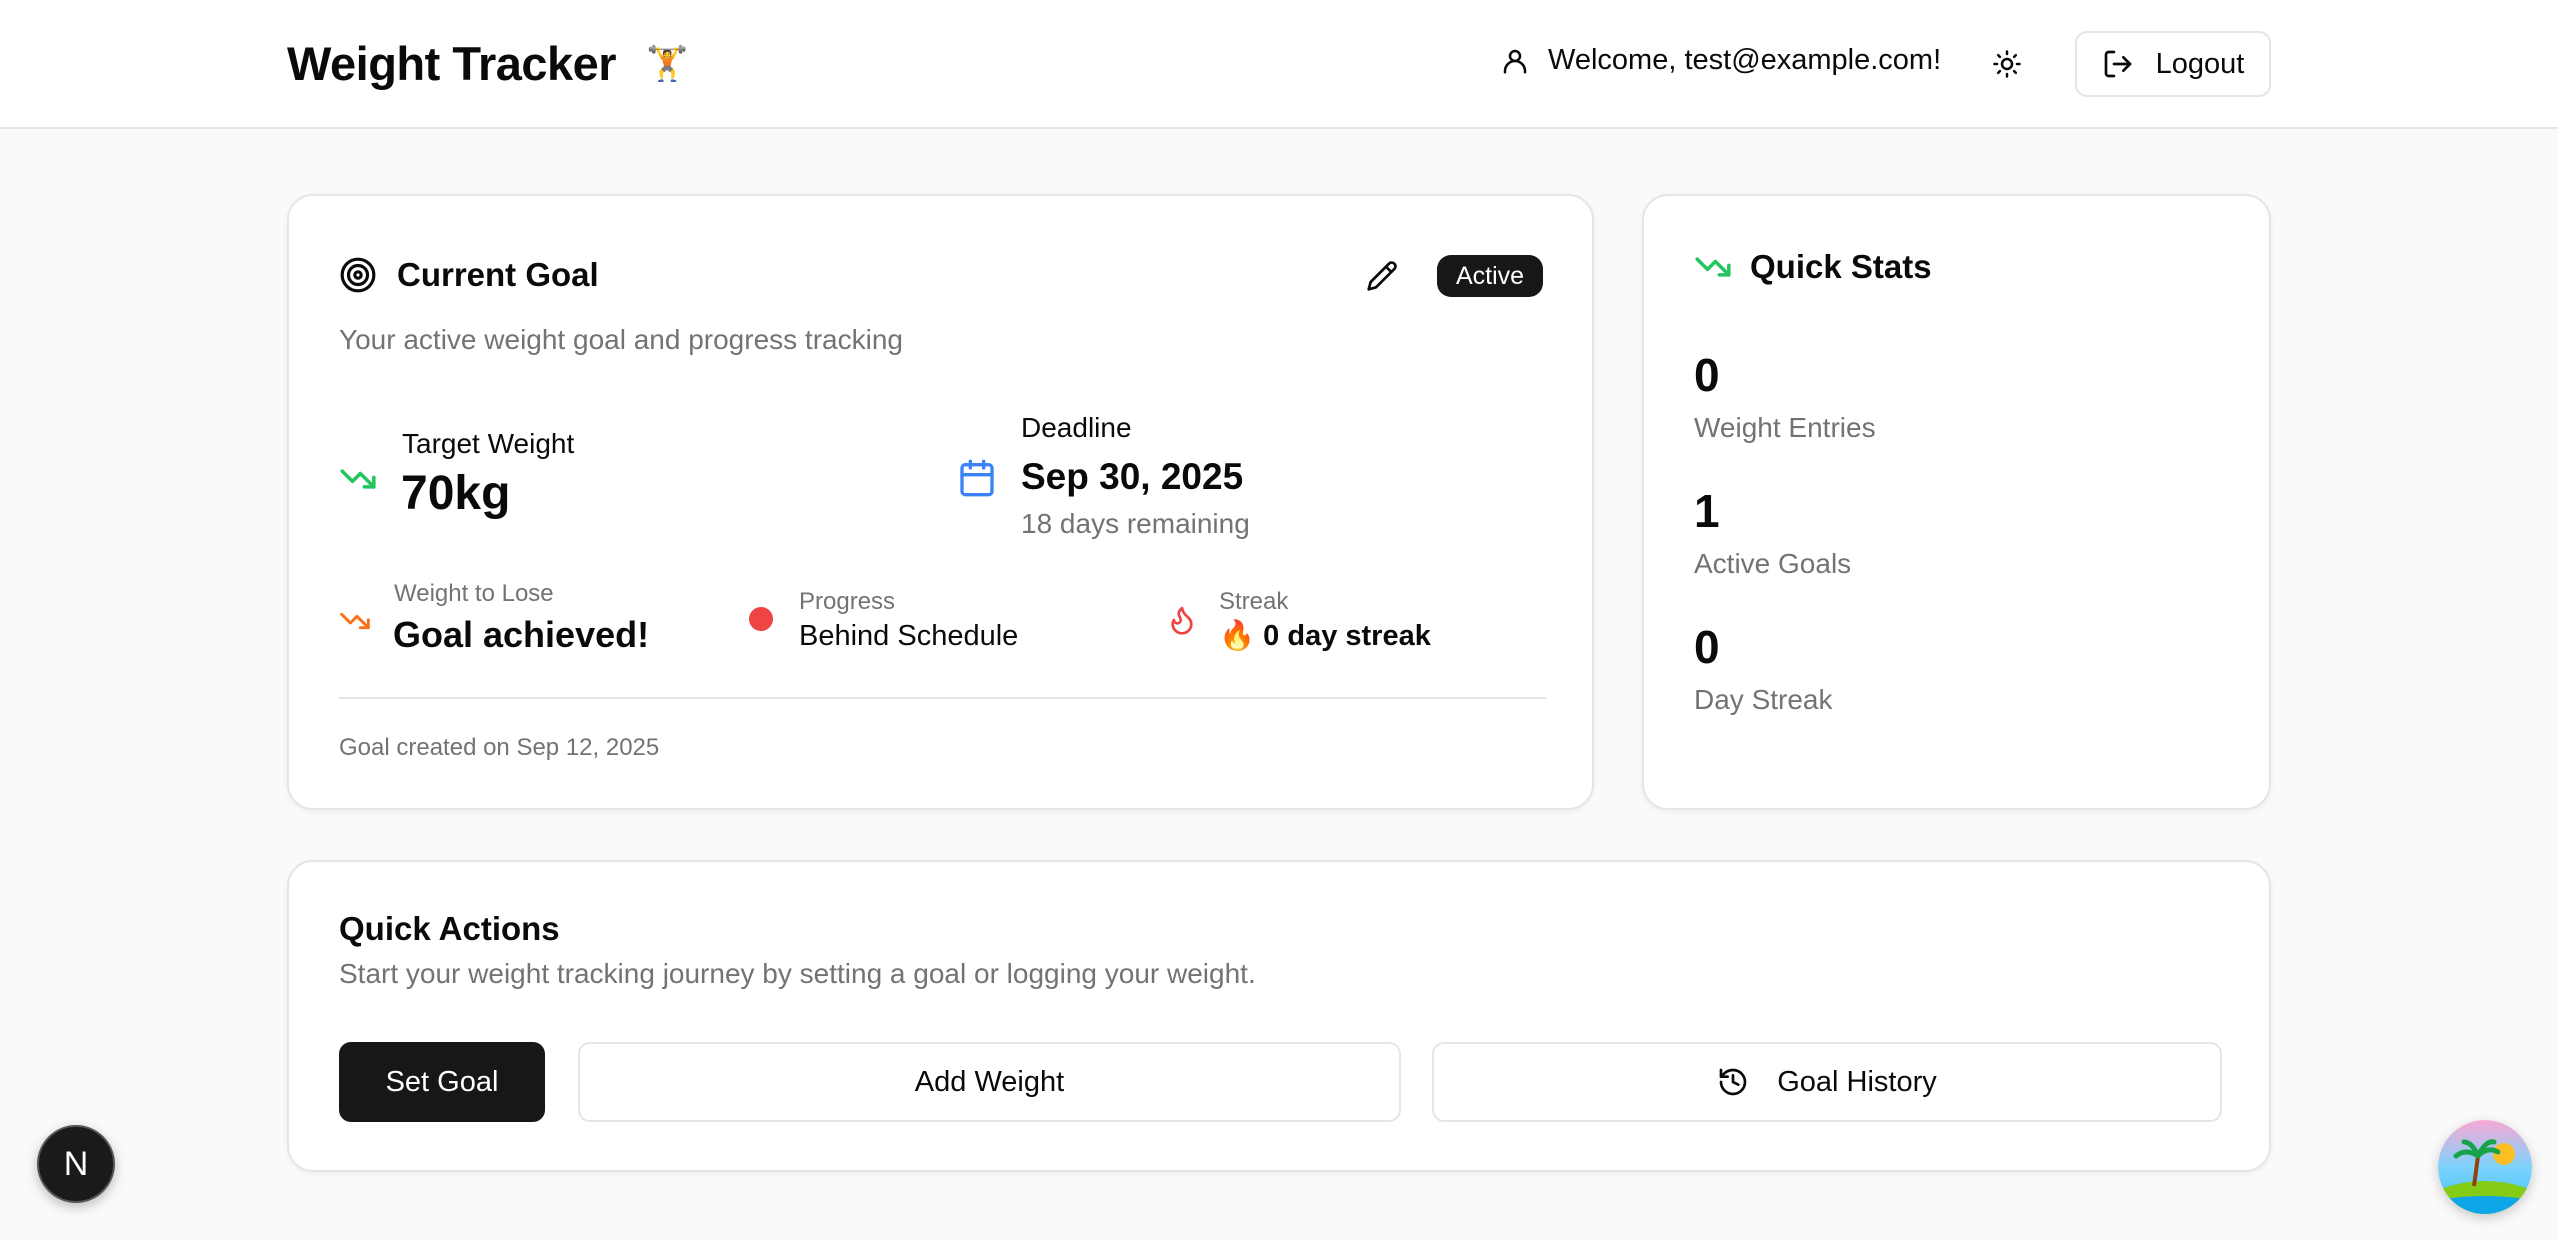  I want to click on logout-label: Logout, so click(2200, 63).